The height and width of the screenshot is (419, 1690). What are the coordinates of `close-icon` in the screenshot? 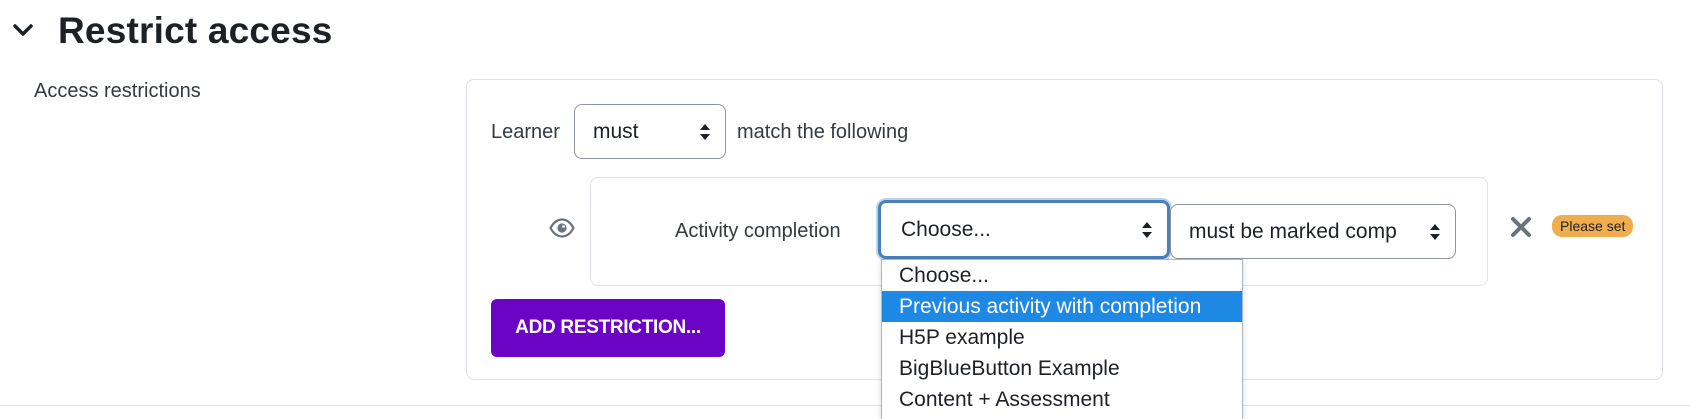 It's located at (1521, 227).